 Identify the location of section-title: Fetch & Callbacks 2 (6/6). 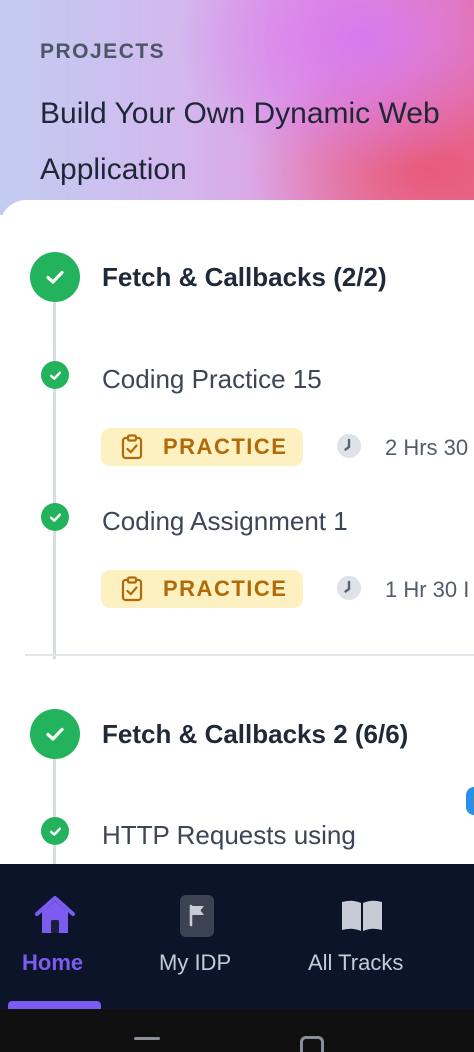
(255, 734).